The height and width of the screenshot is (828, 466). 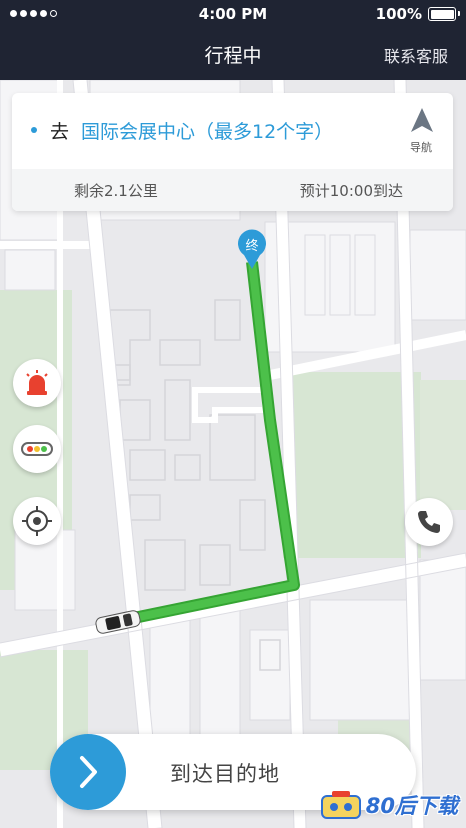 I want to click on phone-icon, so click(x=429, y=522).